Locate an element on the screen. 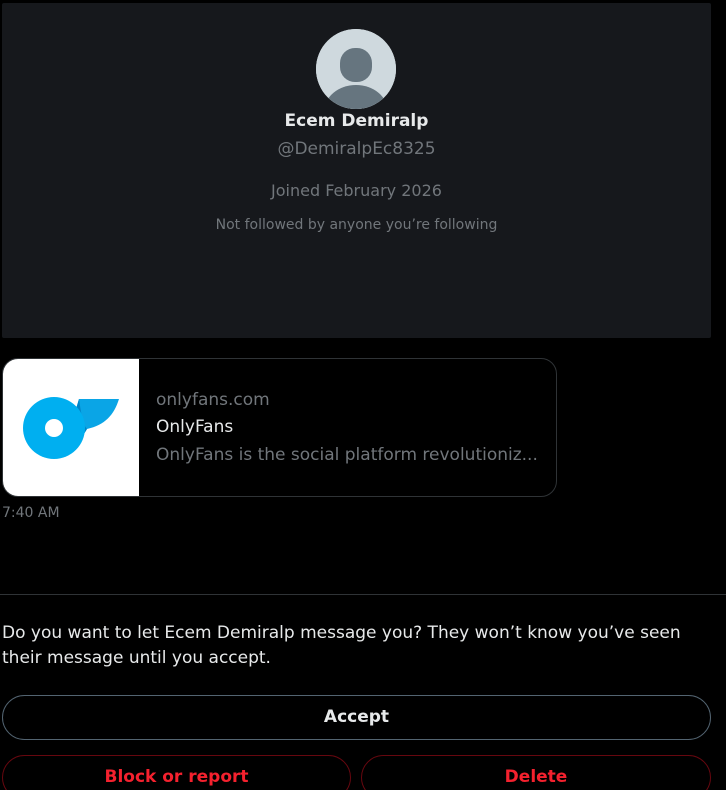 This screenshot has width=726, height=790. delete-button: Delete is located at coordinates (536, 772).